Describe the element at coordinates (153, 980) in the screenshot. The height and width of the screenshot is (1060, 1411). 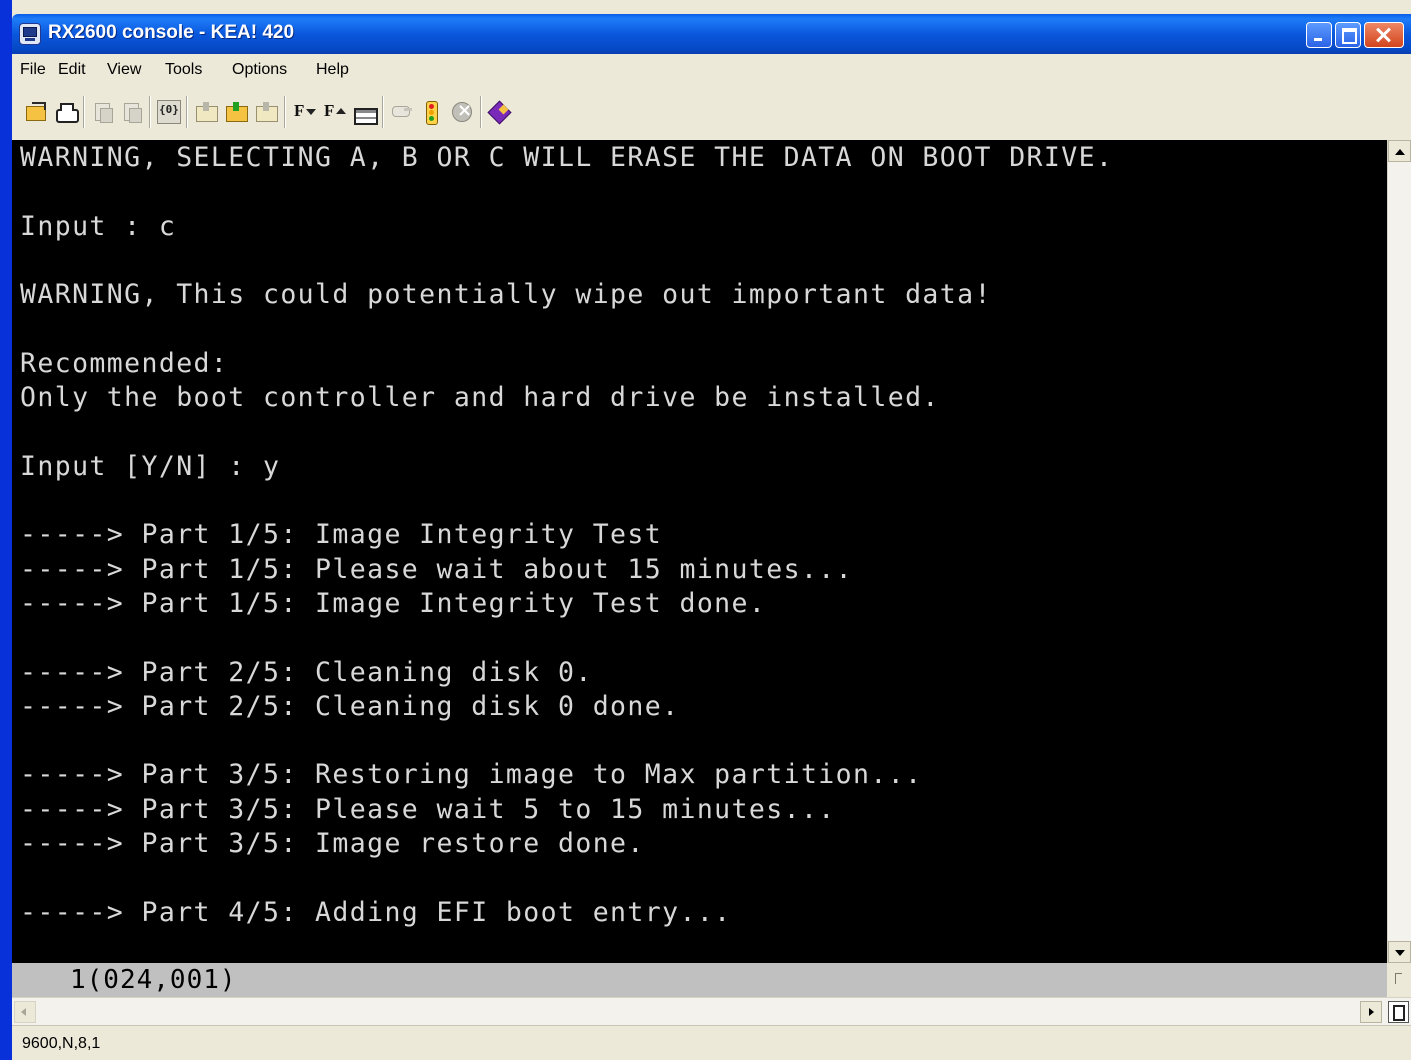
I see `cursor-position: 1(024,001)` at that location.